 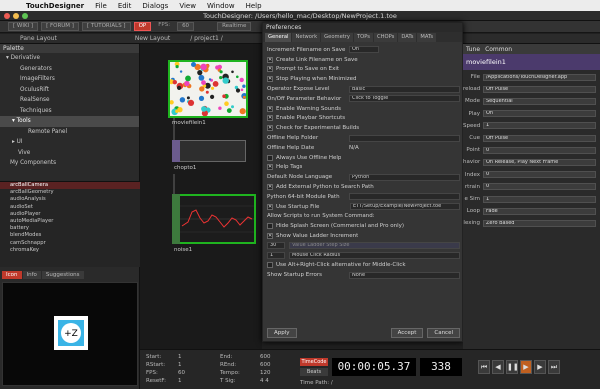 I want to click on beats-mode-button: Beats, so click(x=314, y=372).